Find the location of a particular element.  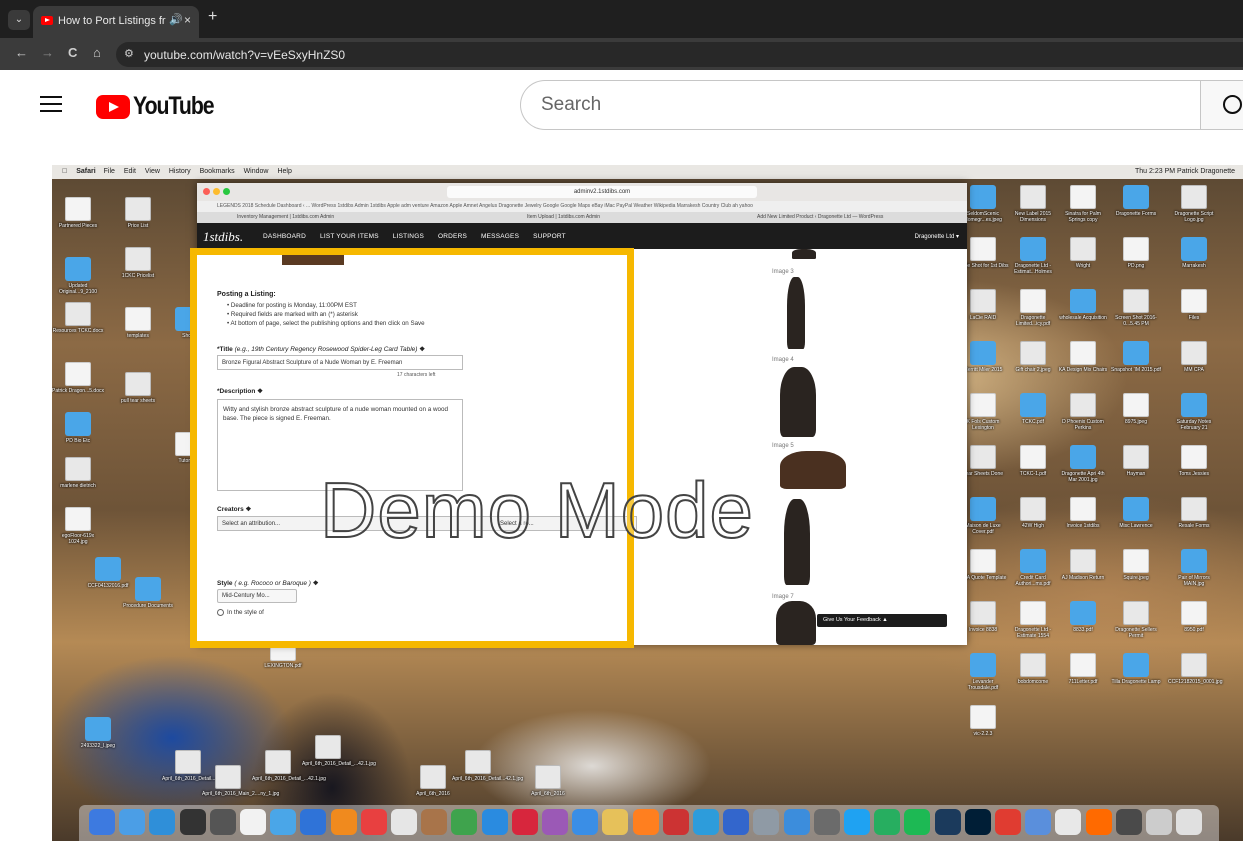

desktop-icon-label: CCF12182015_0001.jpg is located at coordinates (1195, 682).